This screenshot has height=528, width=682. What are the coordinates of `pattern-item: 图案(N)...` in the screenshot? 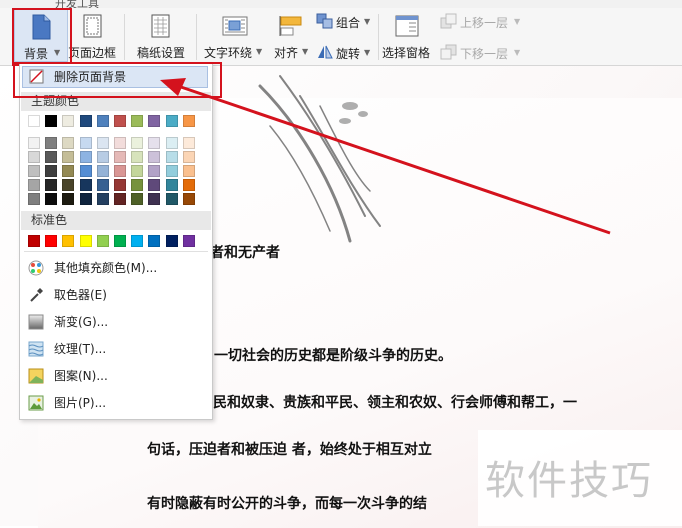 It's located at (116, 376).